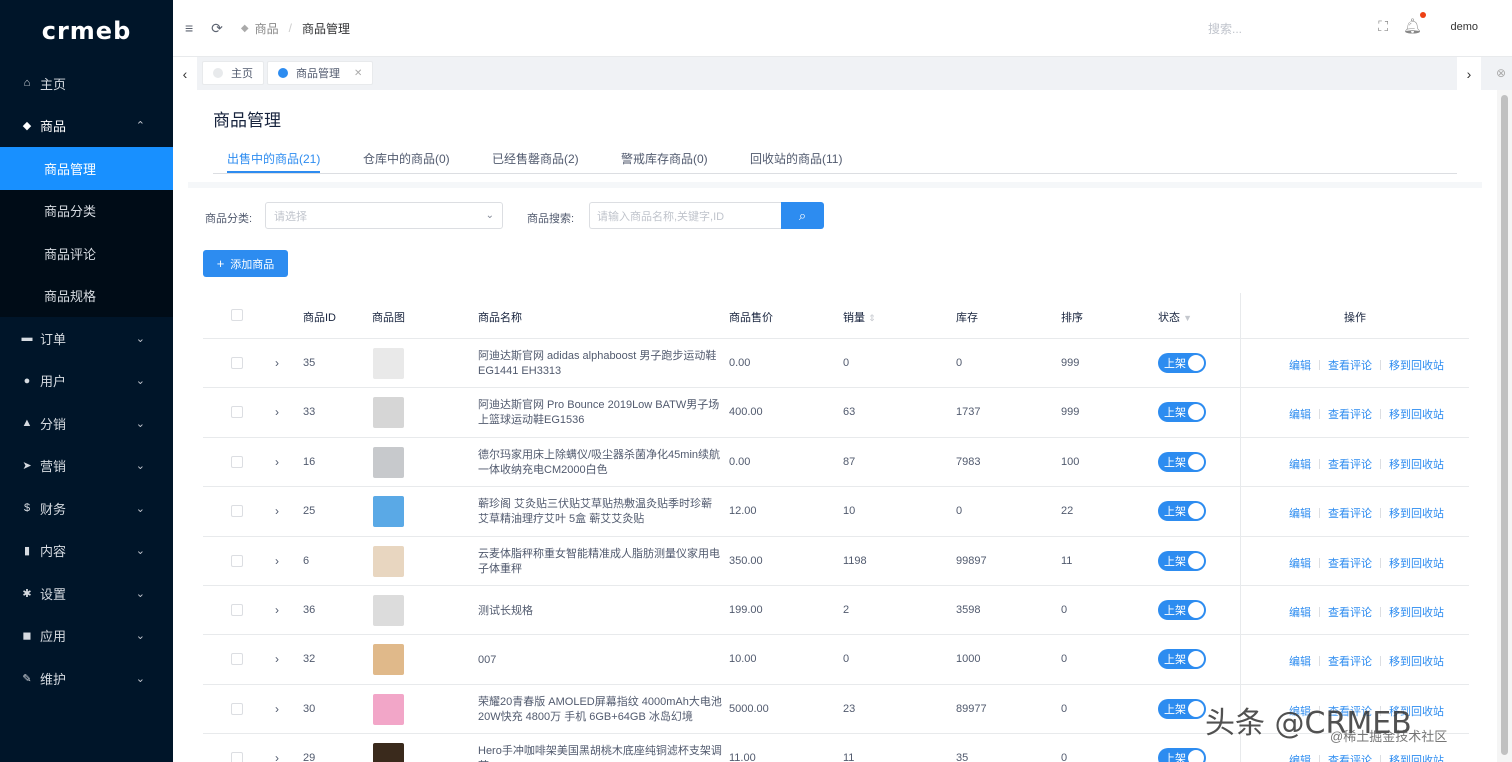  What do you see at coordinates (320, 73) in the screenshot?
I see `tag-current: 商品管理 ✕` at bounding box center [320, 73].